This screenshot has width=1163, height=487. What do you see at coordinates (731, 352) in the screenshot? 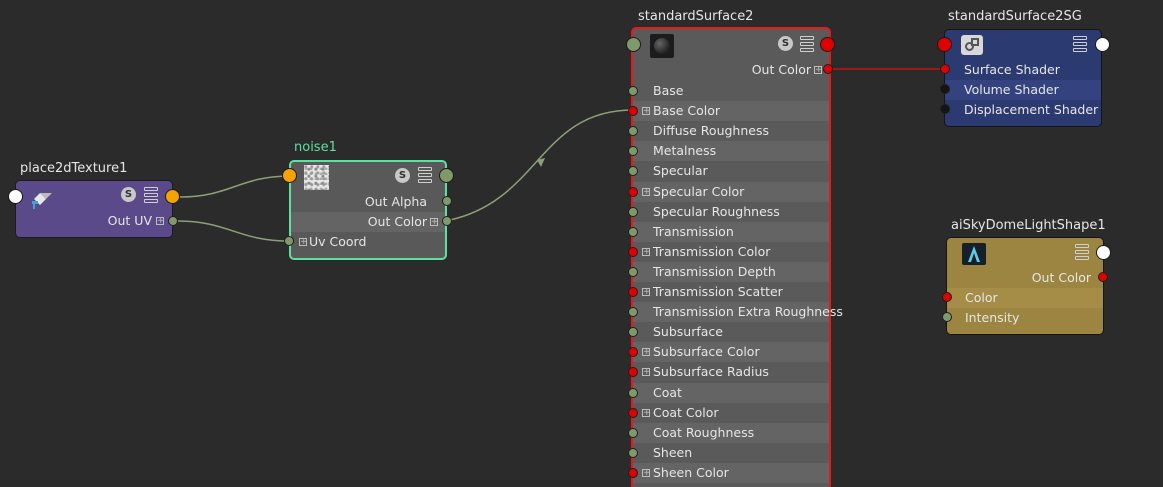
I see `attr-row-subsurface-color: + Subsurface Color` at bounding box center [731, 352].